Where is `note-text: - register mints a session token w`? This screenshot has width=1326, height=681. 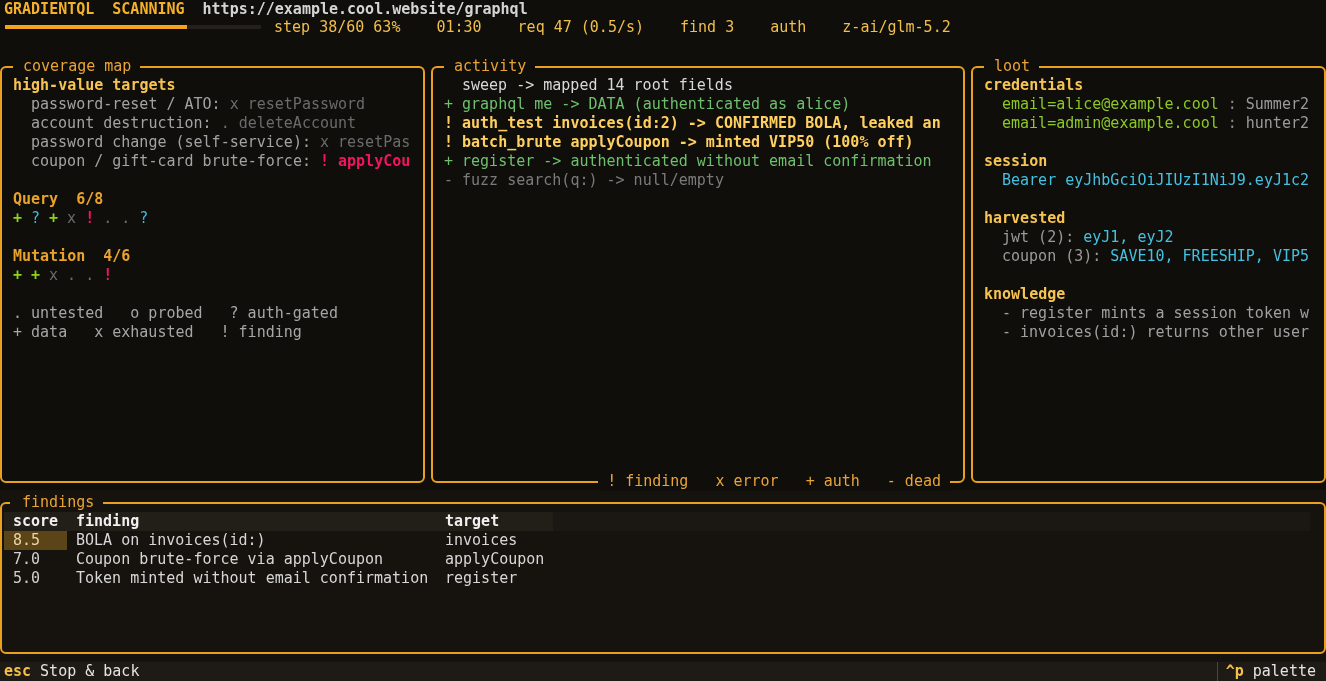
note-text: - register mints a session token w is located at coordinates (1156, 313).